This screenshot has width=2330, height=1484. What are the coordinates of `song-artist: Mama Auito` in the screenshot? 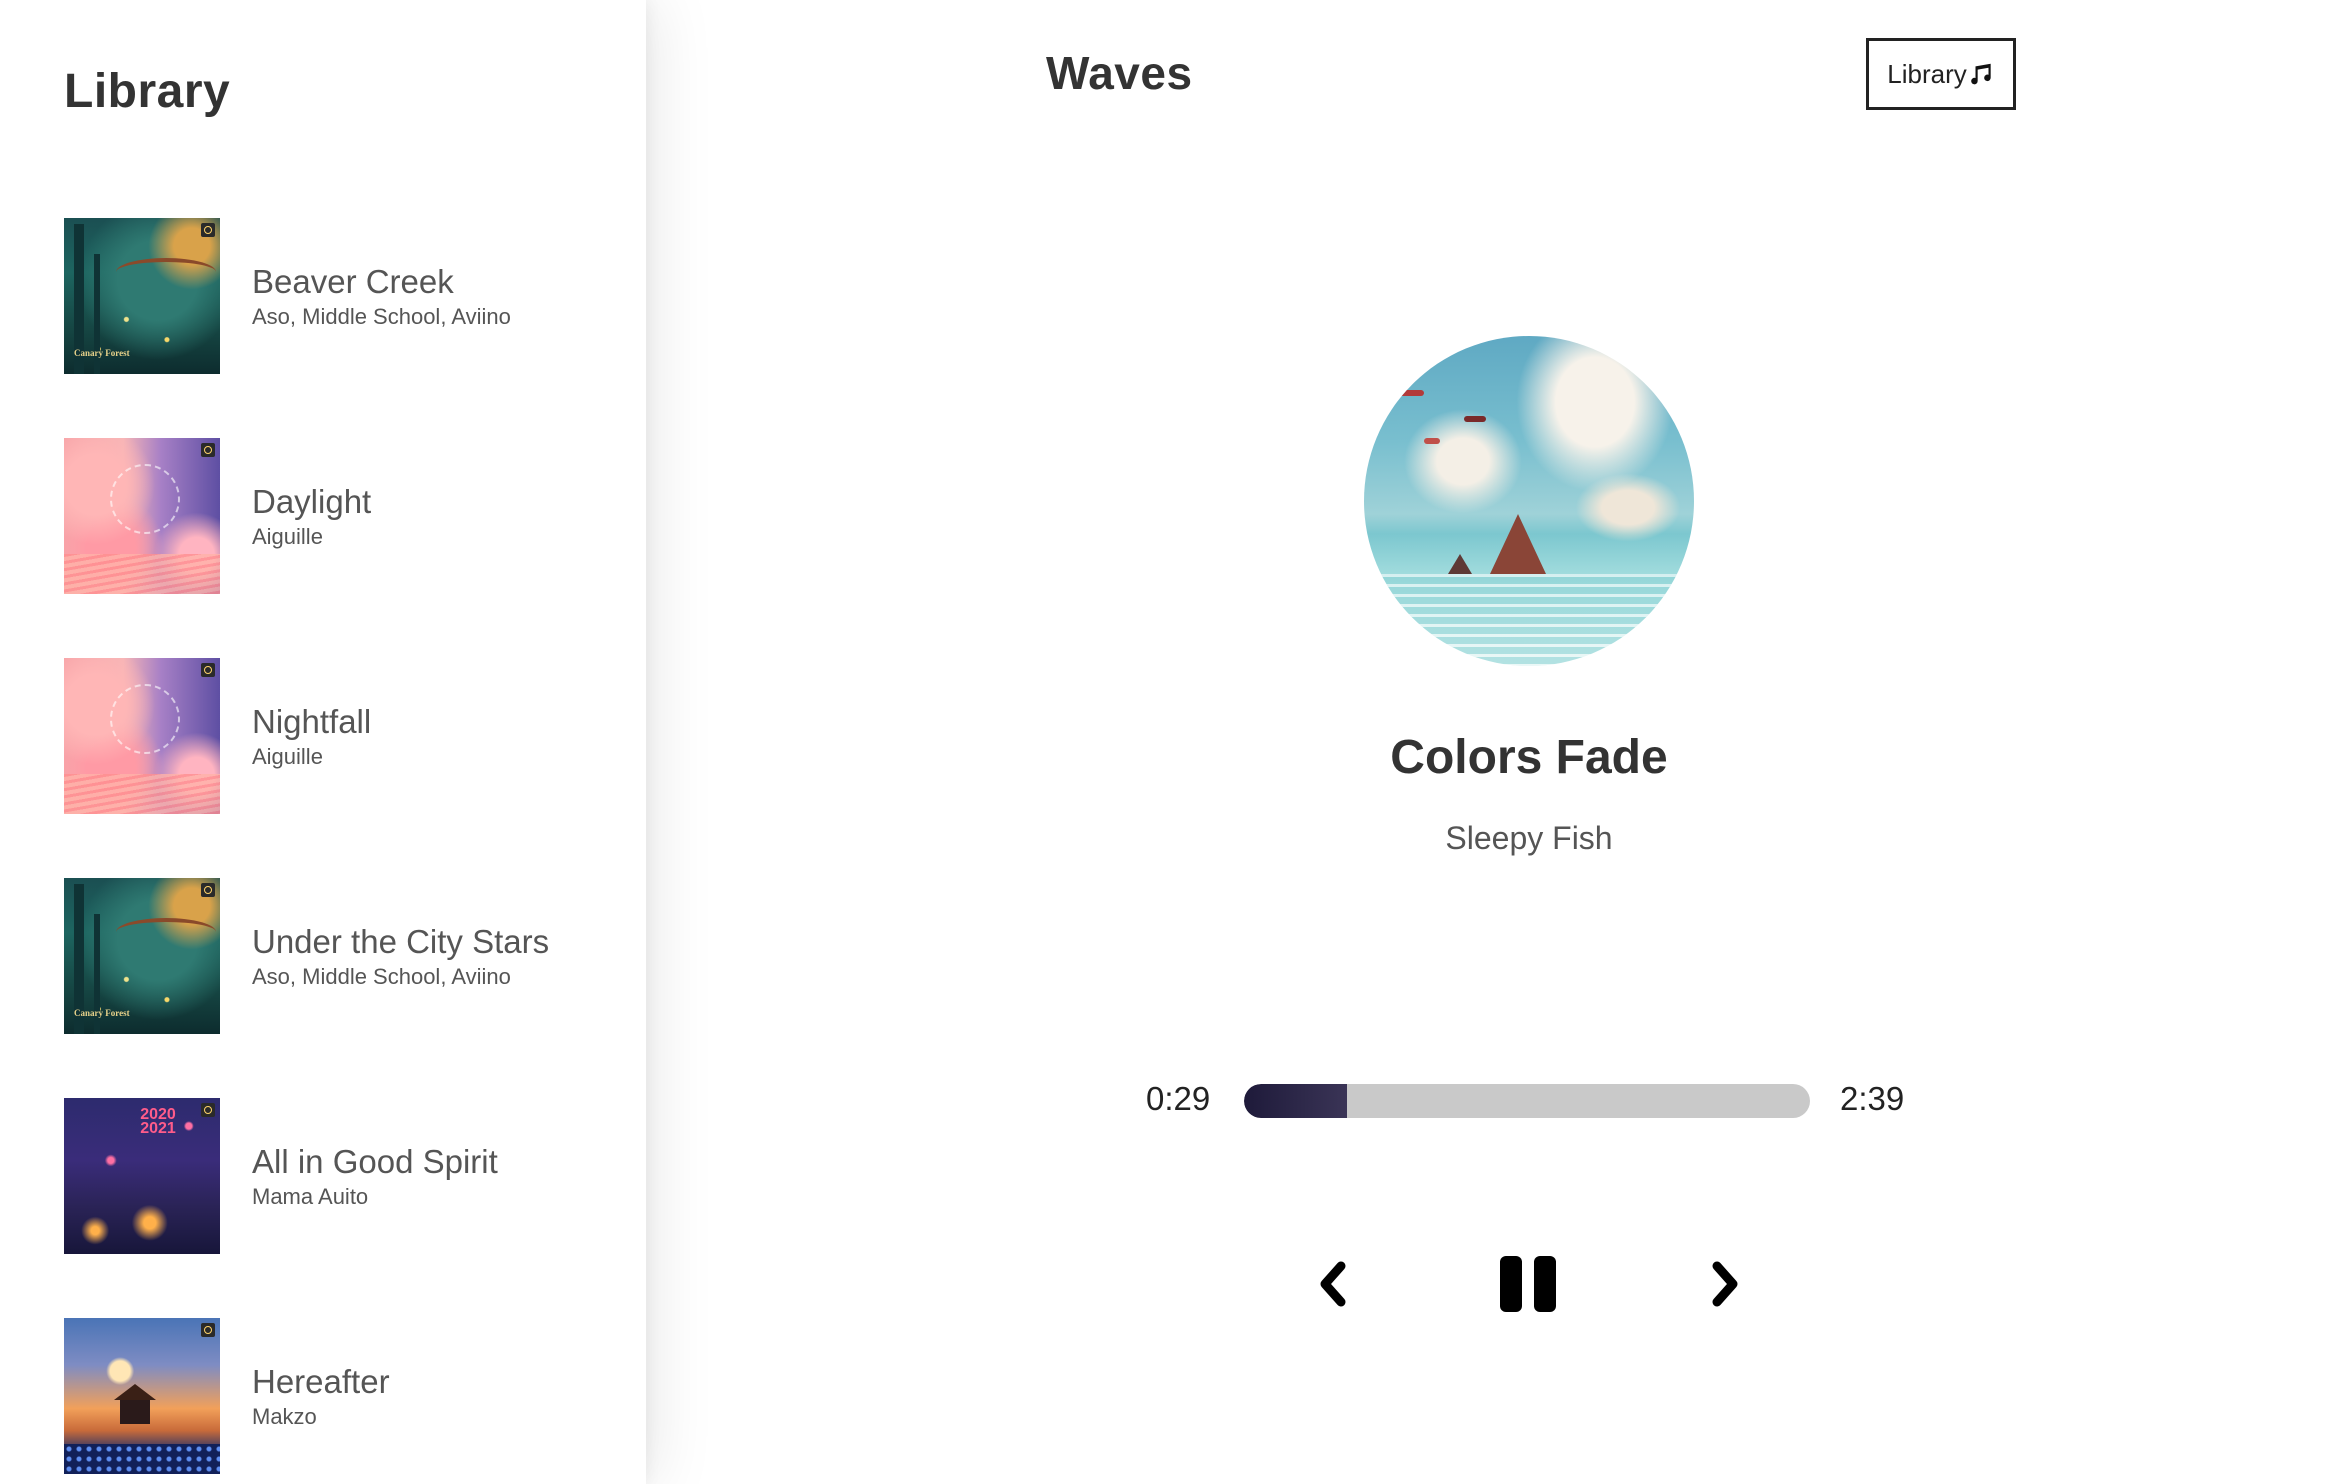 It's located at (310, 1196).